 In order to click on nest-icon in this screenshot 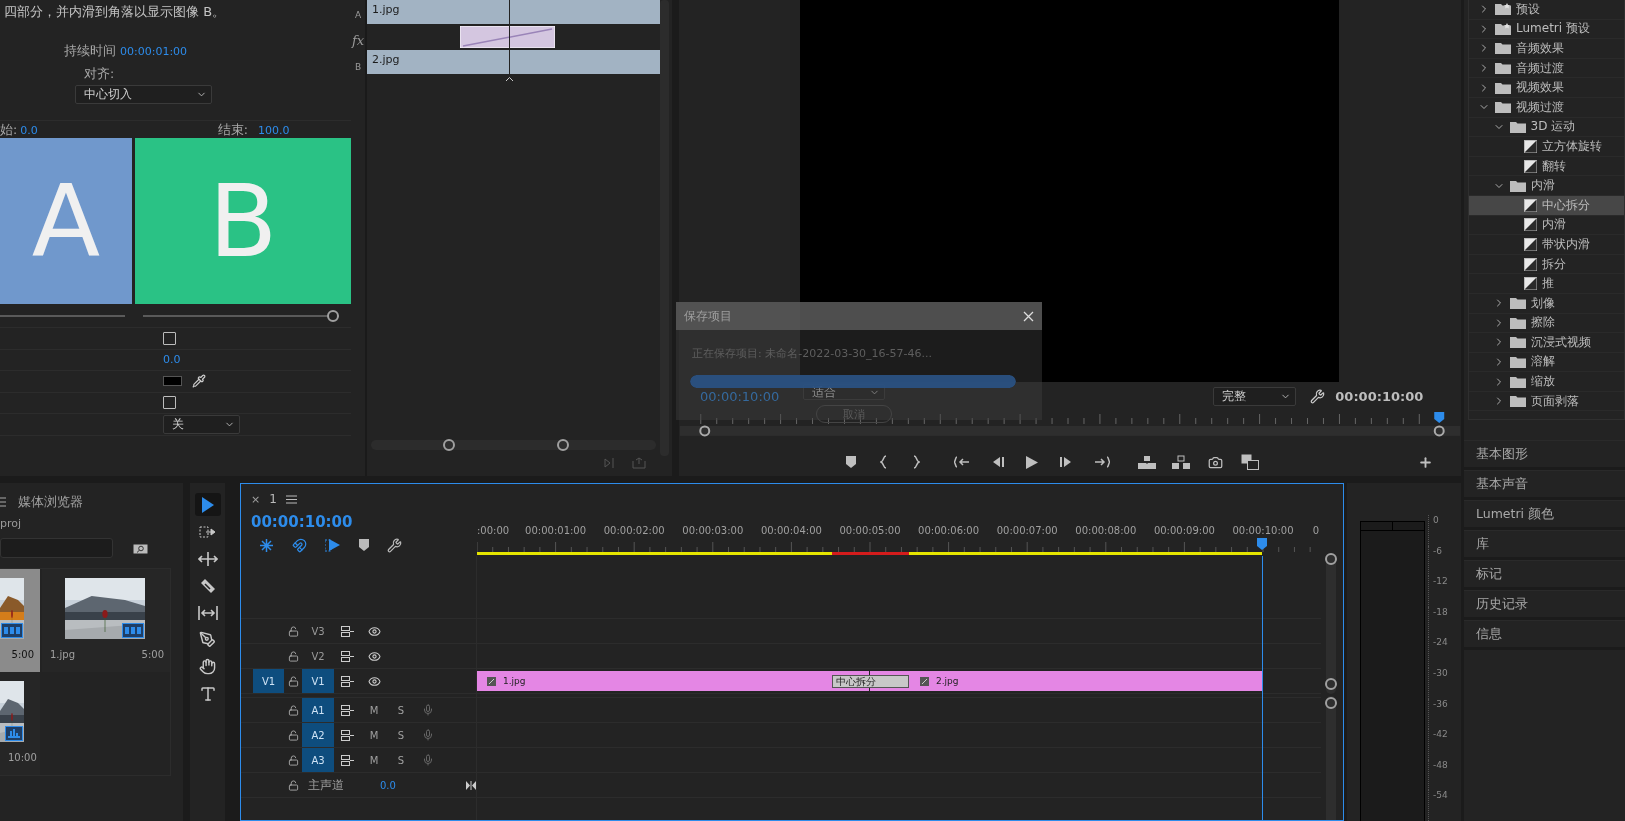, I will do `click(266, 545)`.